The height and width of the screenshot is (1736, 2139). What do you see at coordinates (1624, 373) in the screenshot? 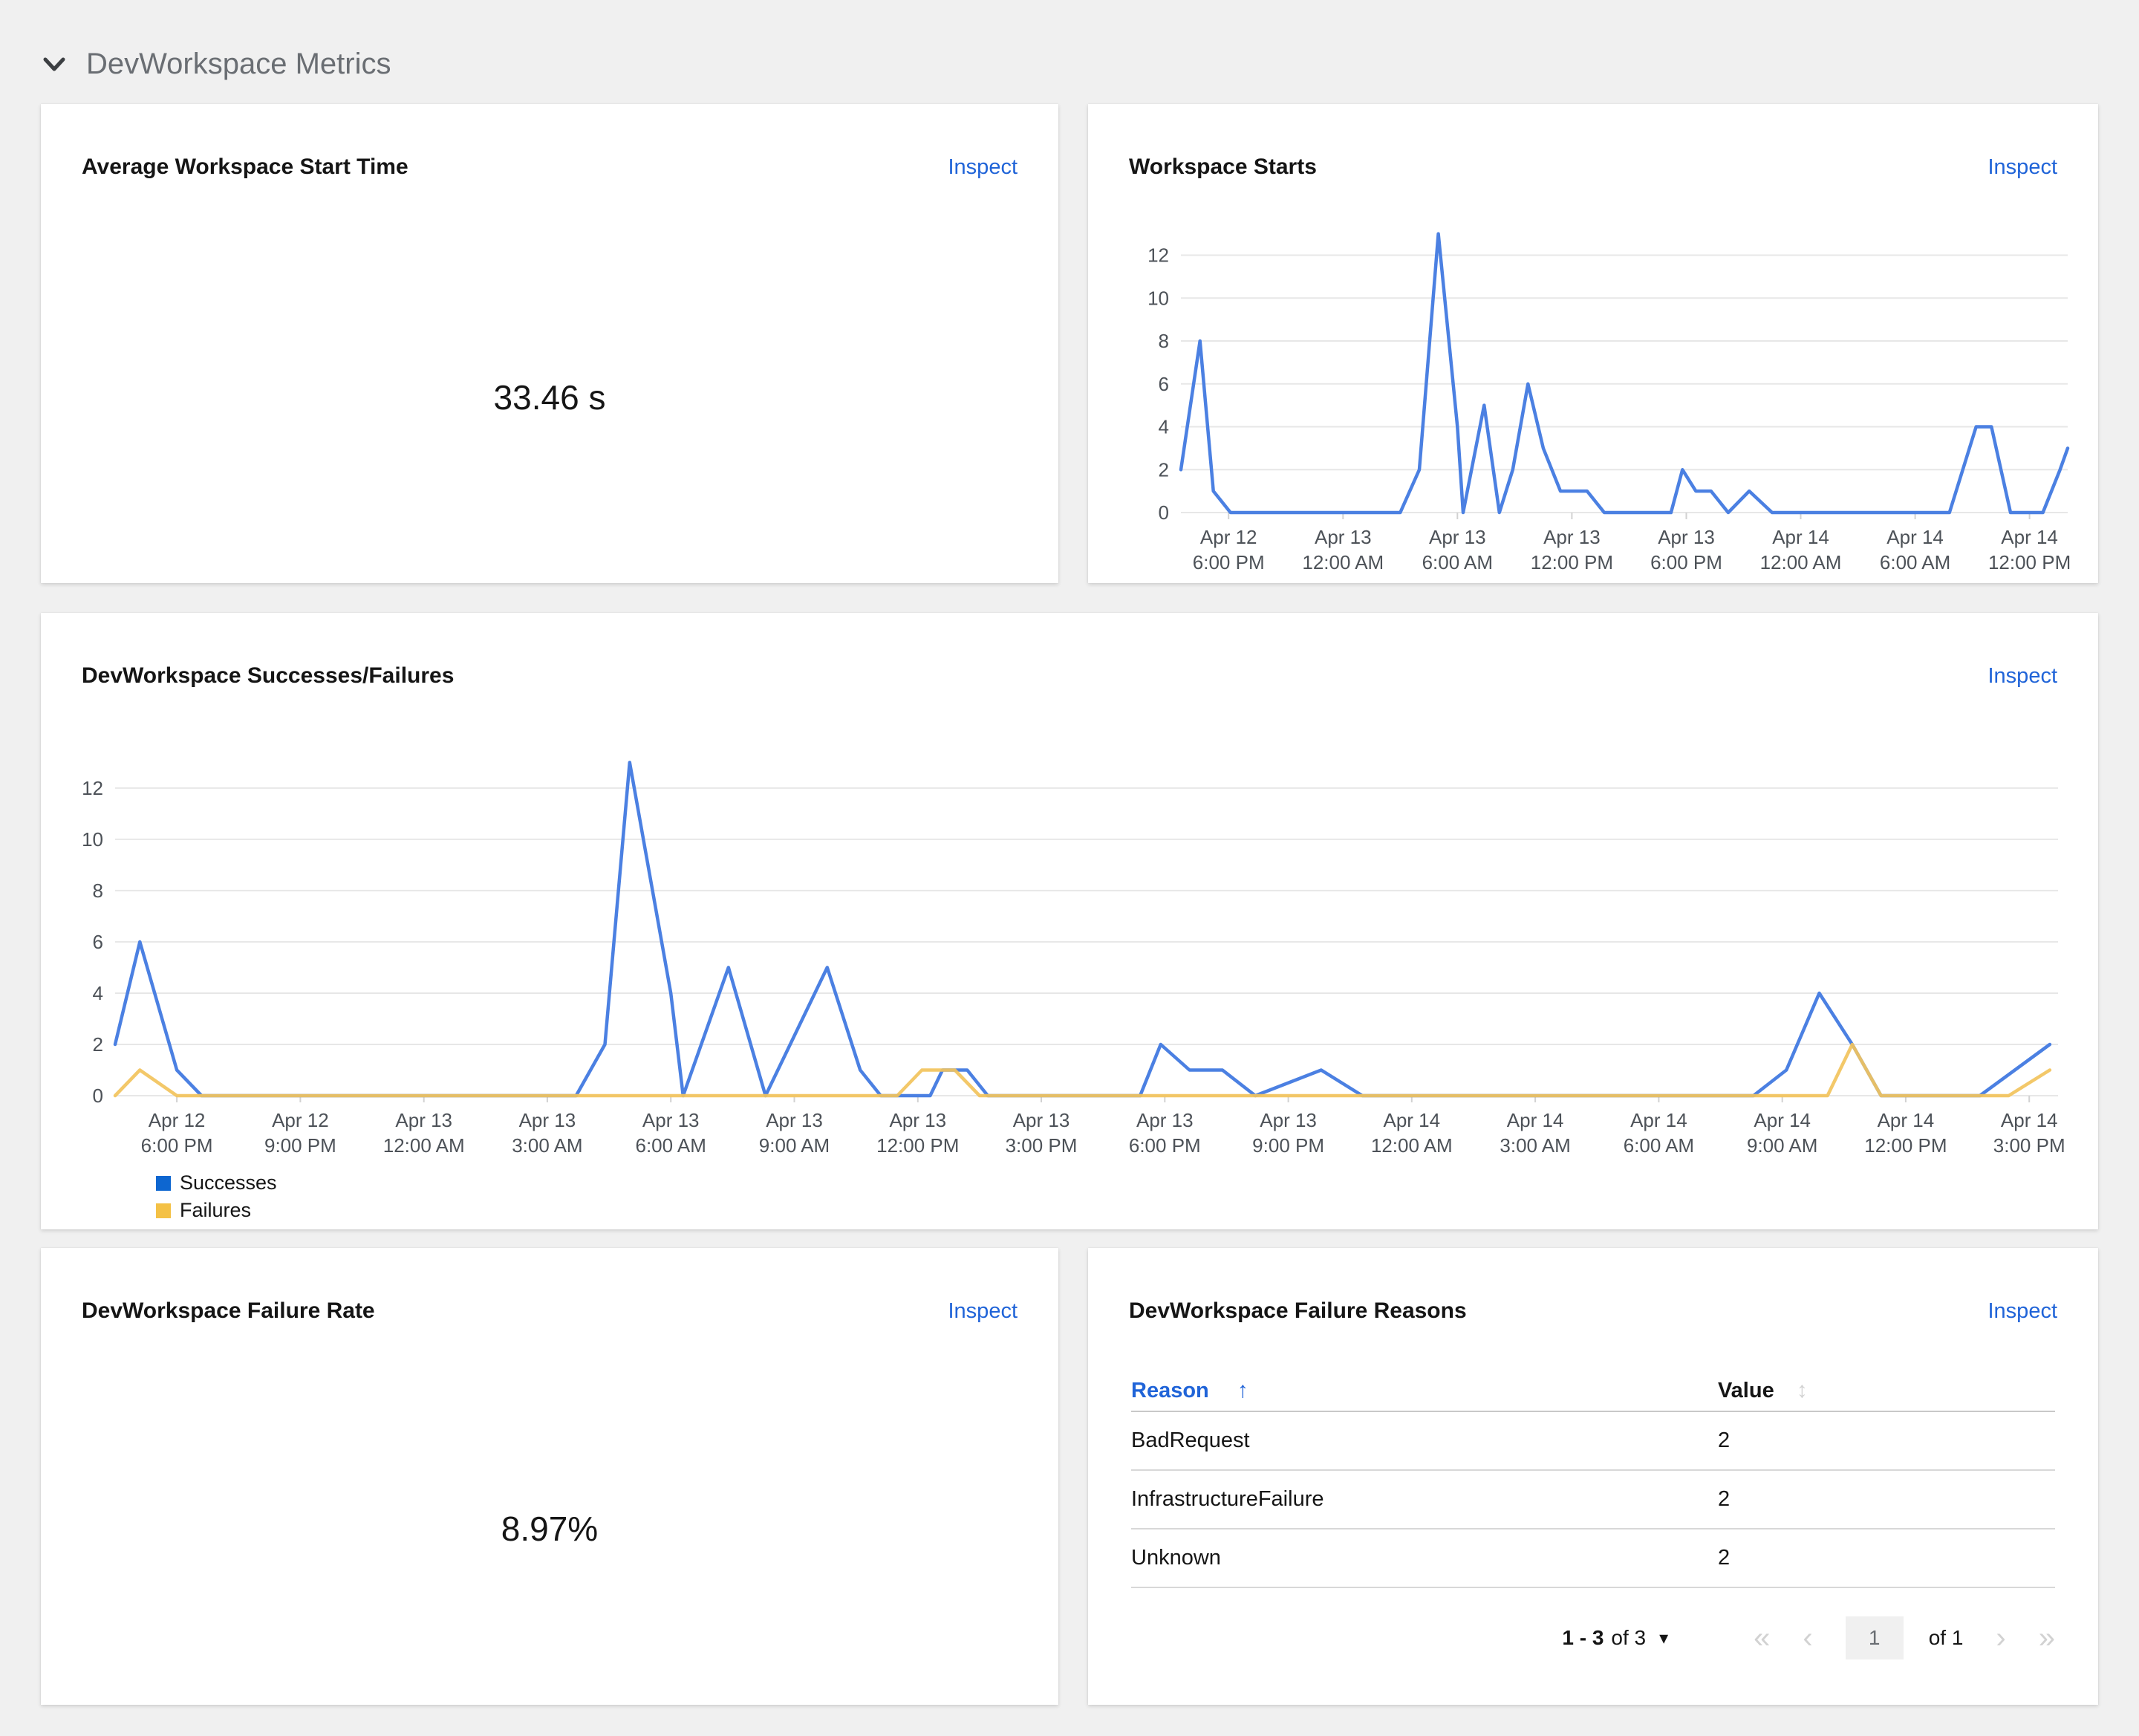
I see `series-line-workspace starts` at bounding box center [1624, 373].